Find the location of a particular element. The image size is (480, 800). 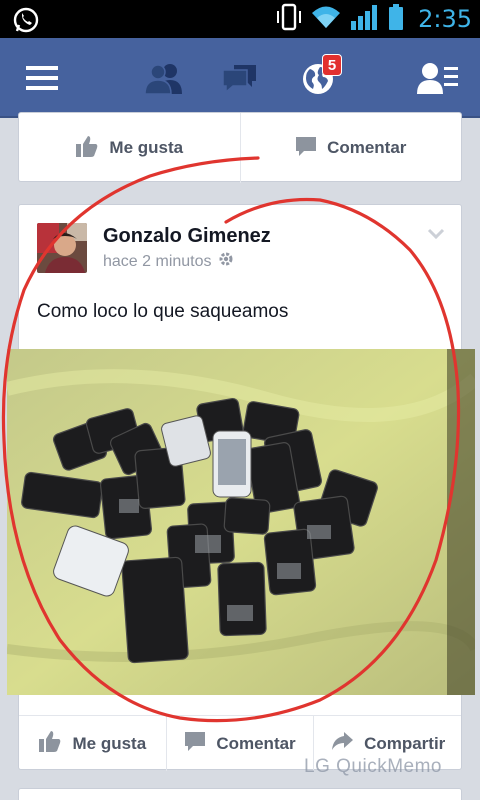

top-navigation-bar: 5 is located at coordinates (240, 78).